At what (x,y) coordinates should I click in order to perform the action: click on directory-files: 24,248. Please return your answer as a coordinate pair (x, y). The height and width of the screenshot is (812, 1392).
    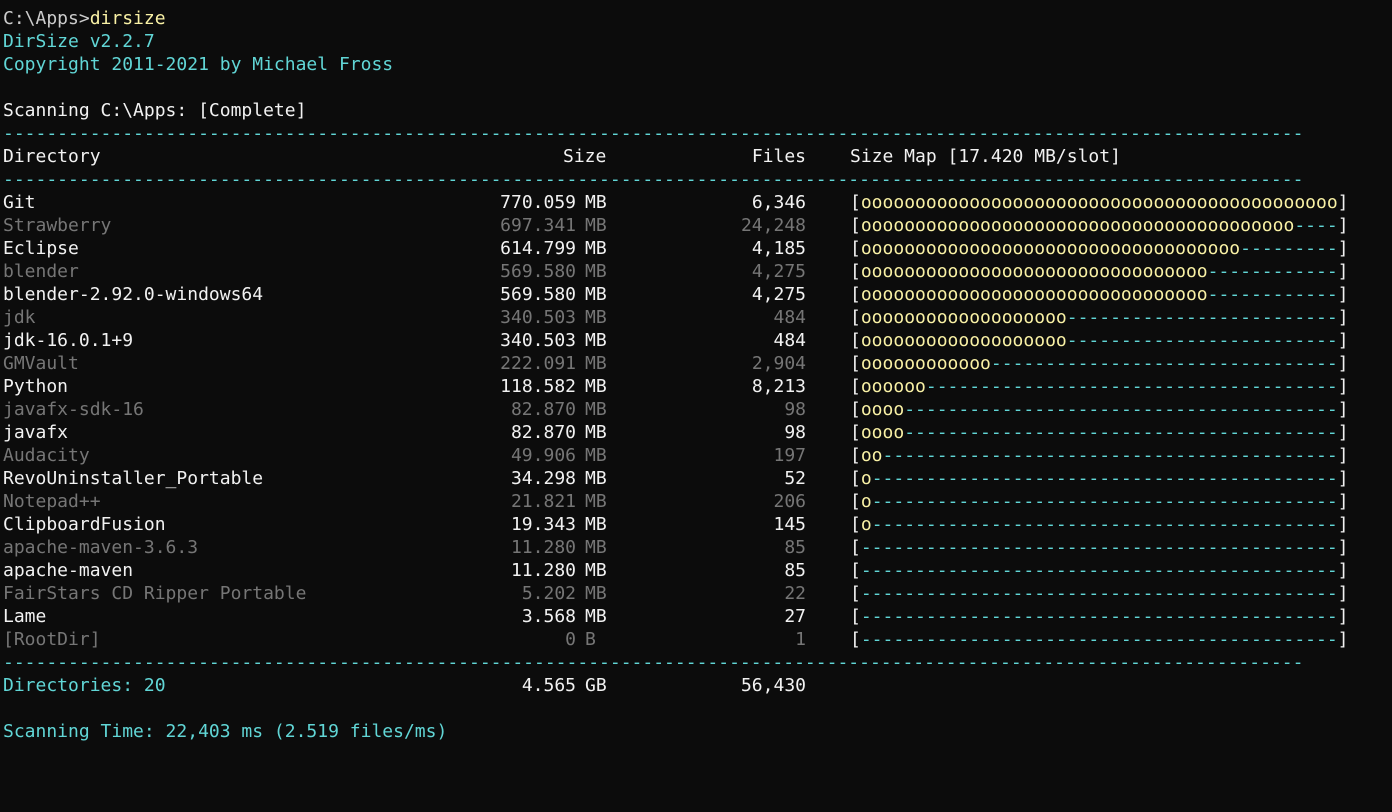
    Looking at the image, I should click on (773, 225).